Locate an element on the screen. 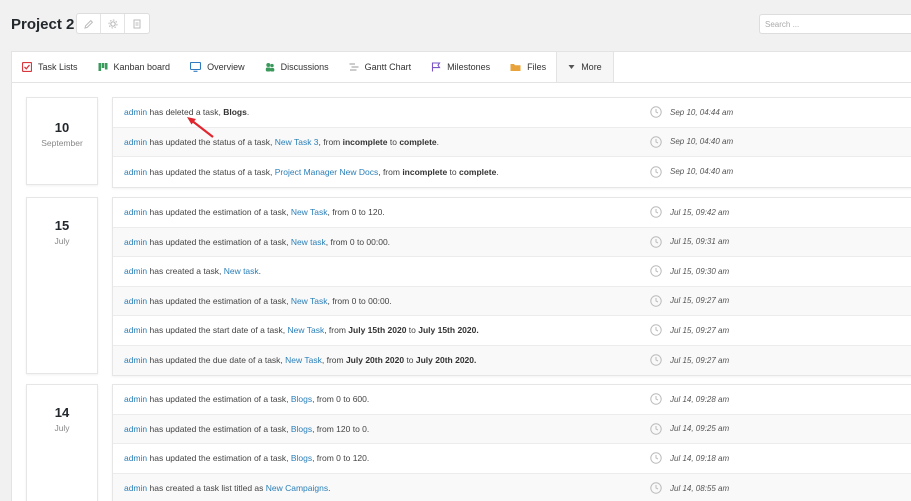 The image size is (911, 501). tab-label: Task Lists is located at coordinates (58, 67).